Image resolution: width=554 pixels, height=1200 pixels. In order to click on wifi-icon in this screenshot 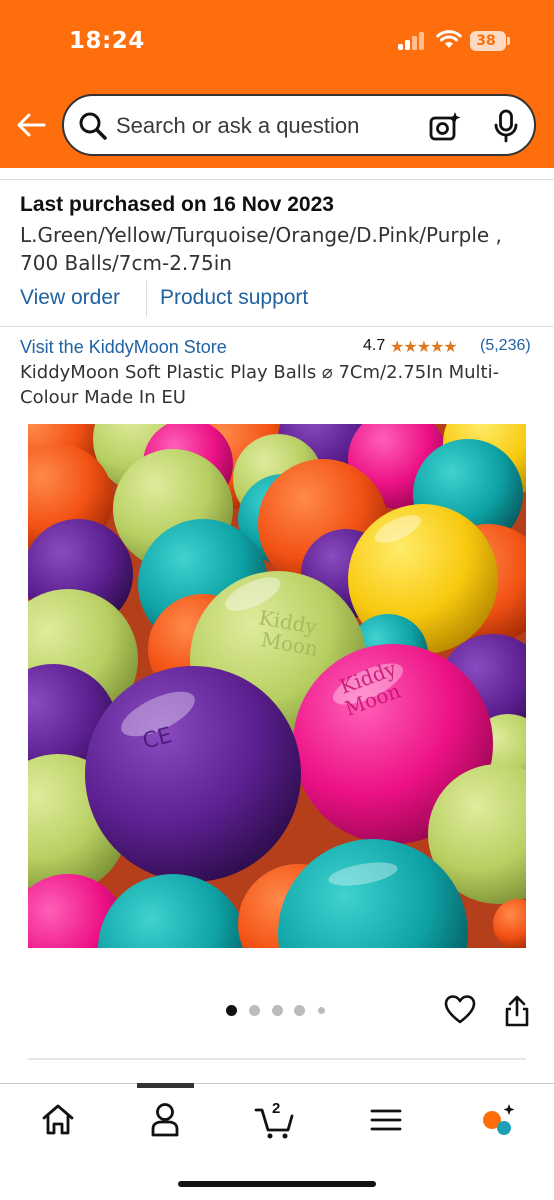, I will do `click(449, 39)`.